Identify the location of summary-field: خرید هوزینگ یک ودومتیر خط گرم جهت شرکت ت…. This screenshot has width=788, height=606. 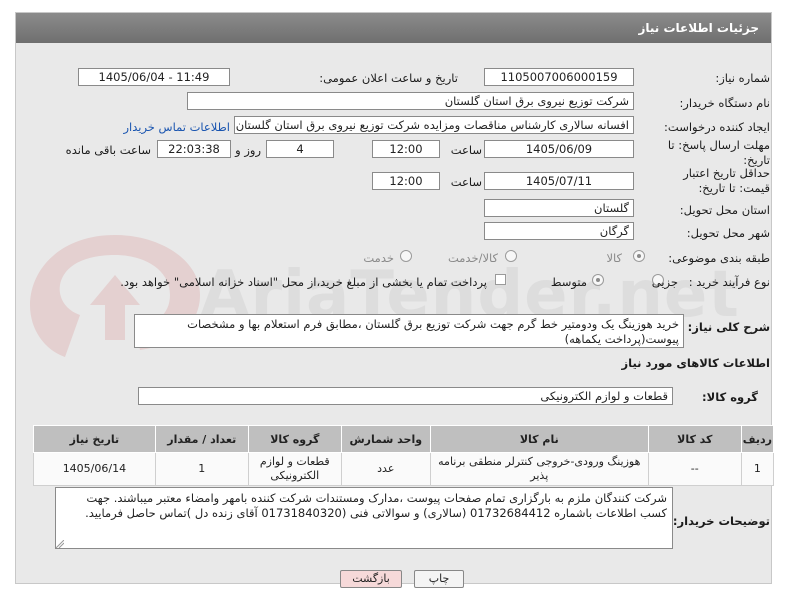
(409, 331).